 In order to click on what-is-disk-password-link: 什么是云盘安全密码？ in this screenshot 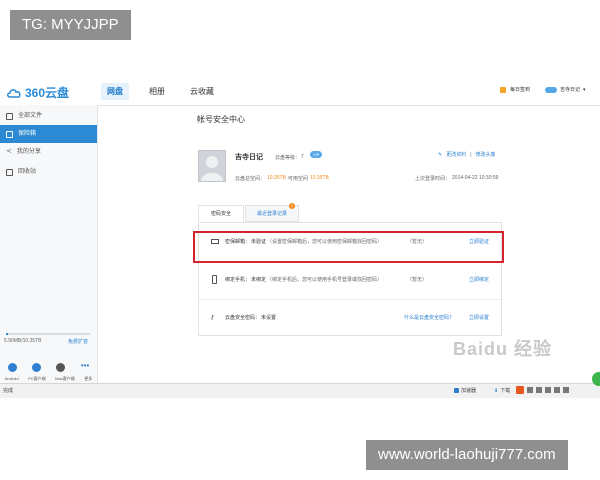, I will do `click(429, 317)`.